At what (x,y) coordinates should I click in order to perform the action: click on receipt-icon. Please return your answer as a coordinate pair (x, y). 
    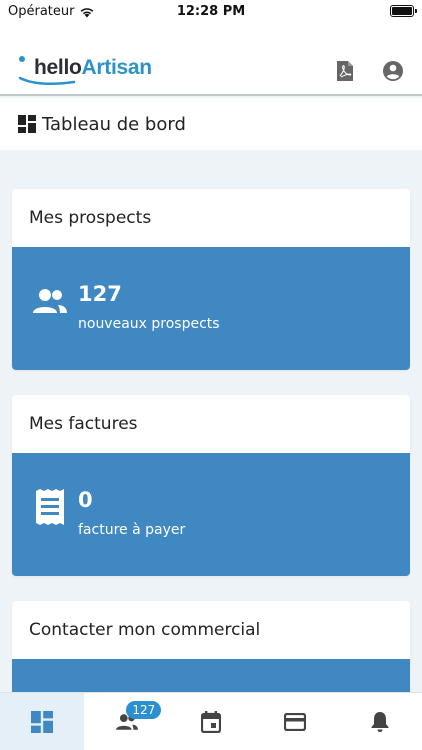
    Looking at the image, I should click on (50, 507).